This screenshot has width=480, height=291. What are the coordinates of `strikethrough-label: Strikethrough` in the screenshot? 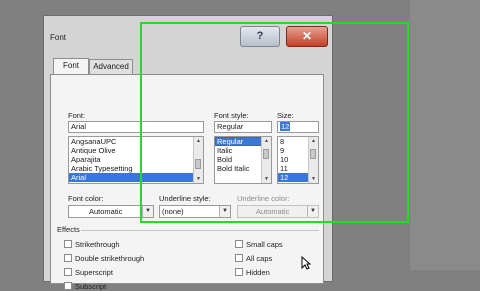 It's located at (97, 244).